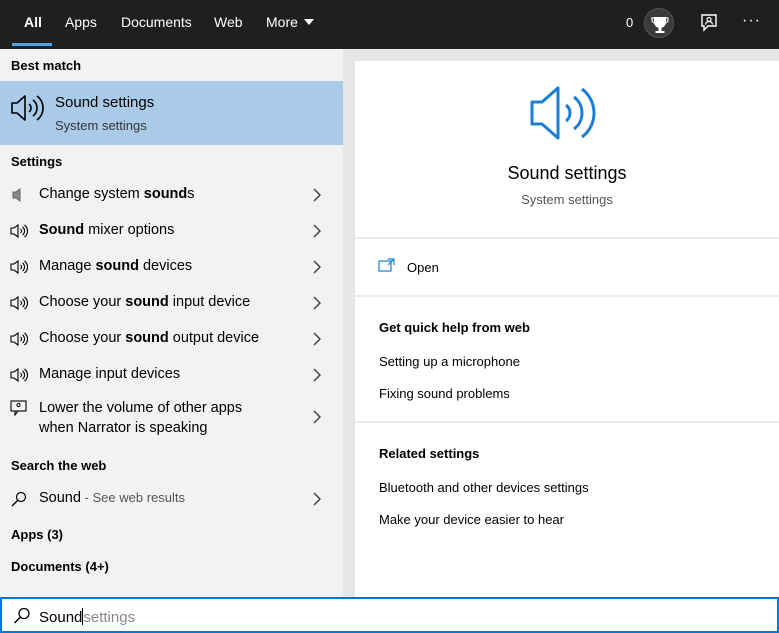  I want to click on settings-item-sound-mixer: Sound mixer options, so click(171, 231).